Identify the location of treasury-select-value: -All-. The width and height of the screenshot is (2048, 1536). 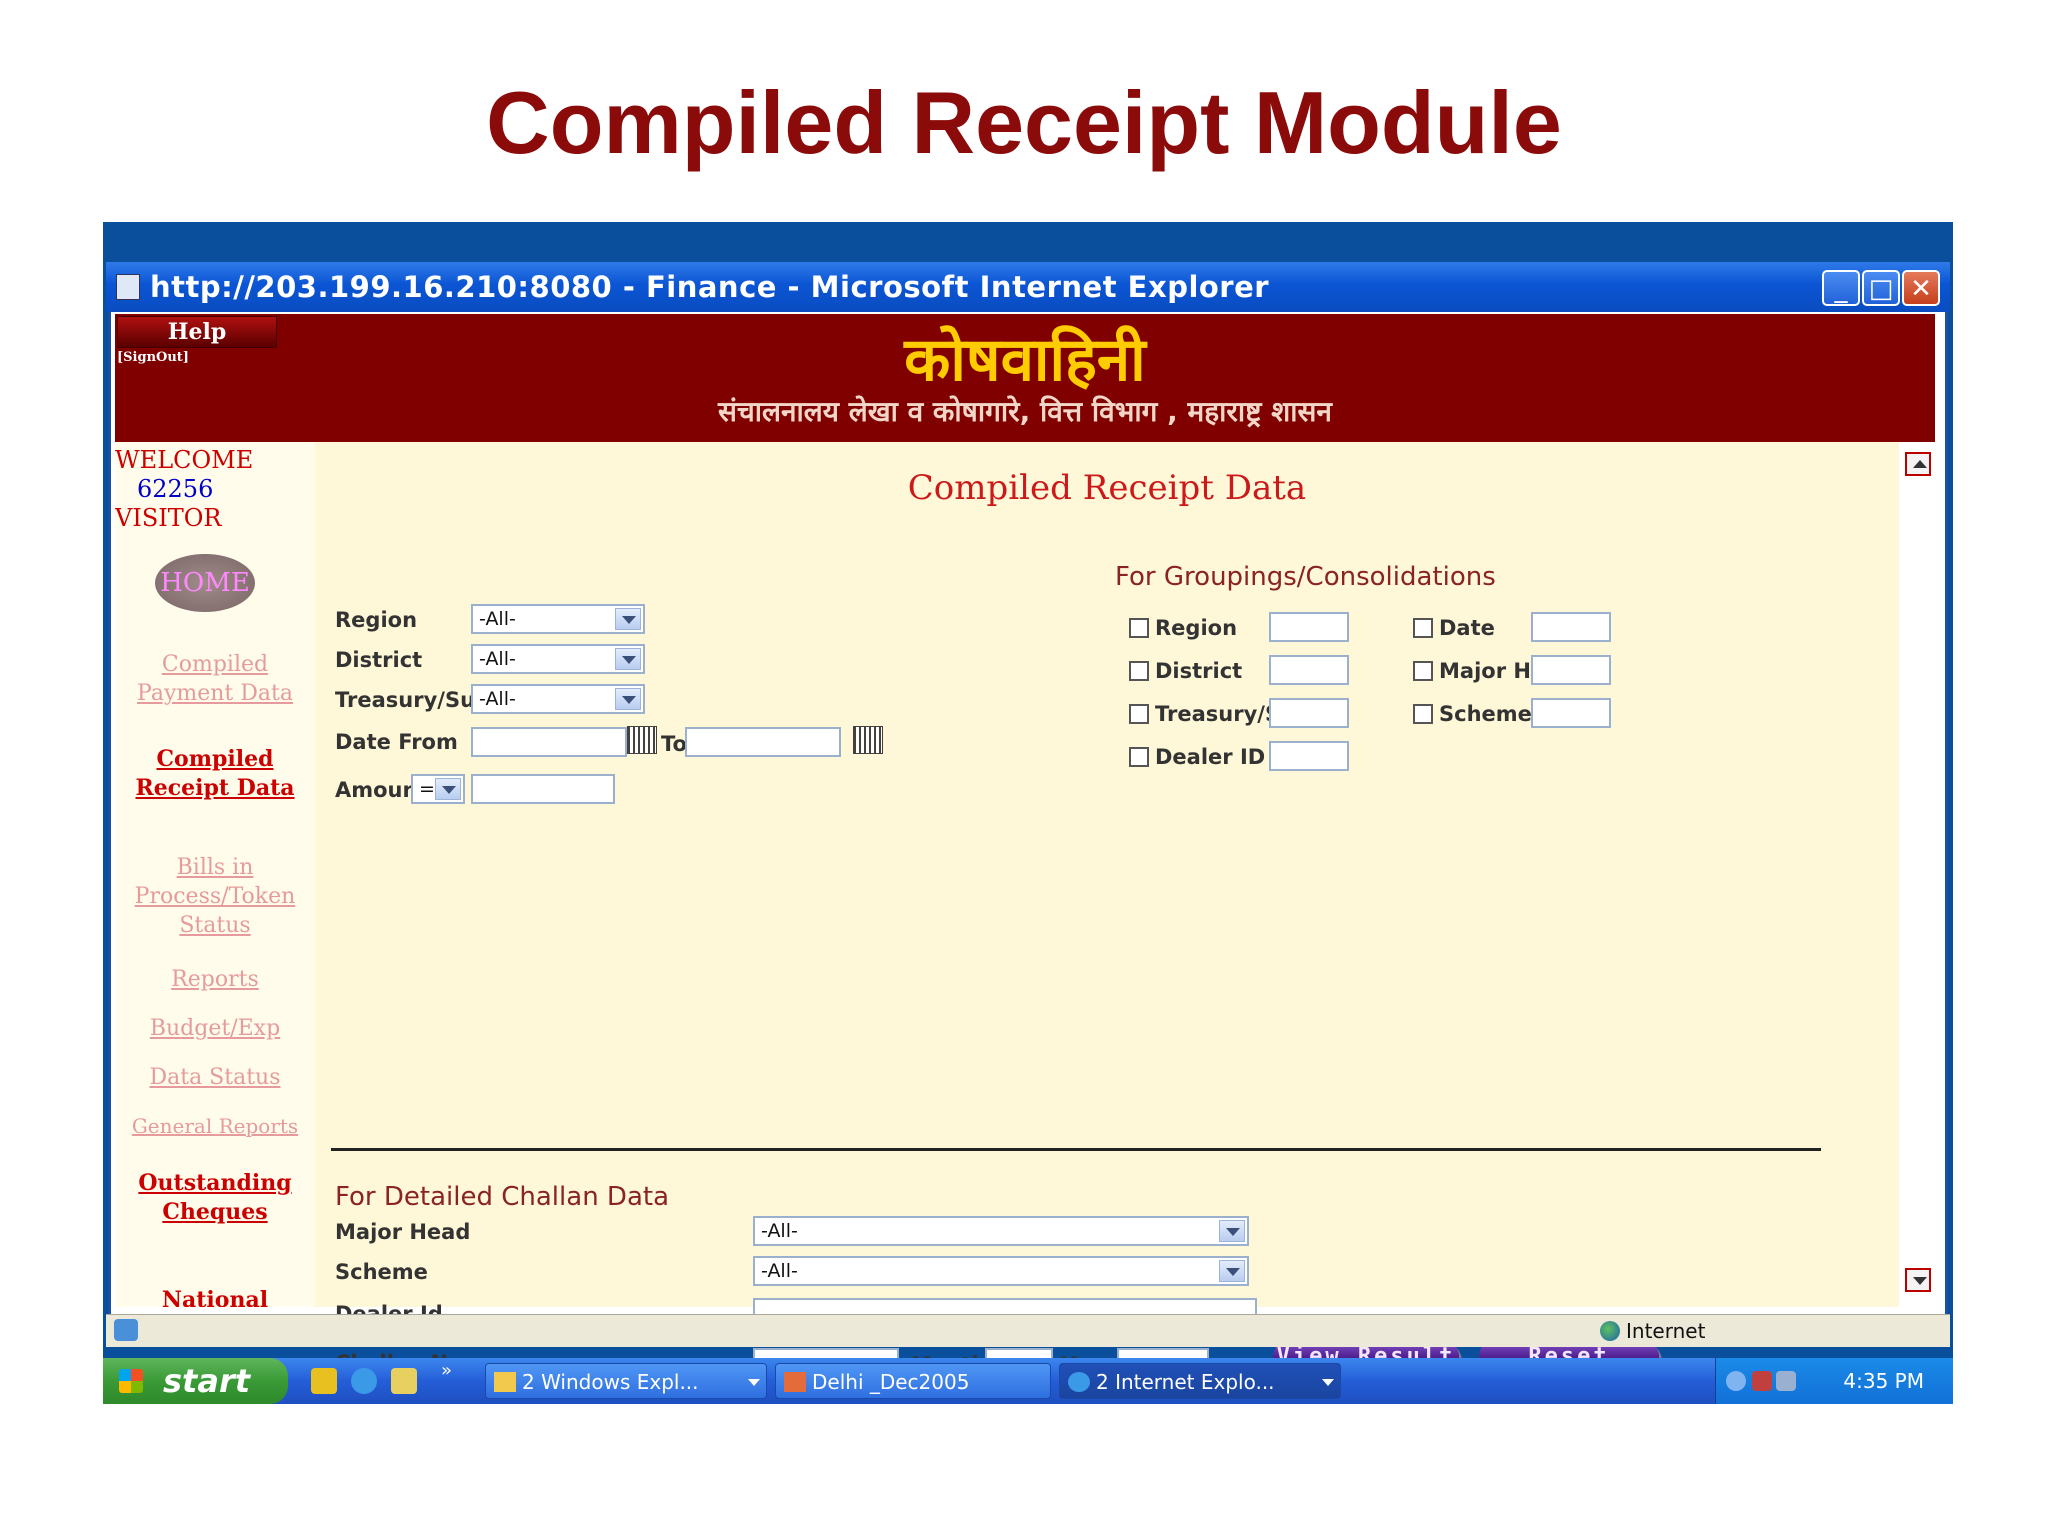
(497, 699).